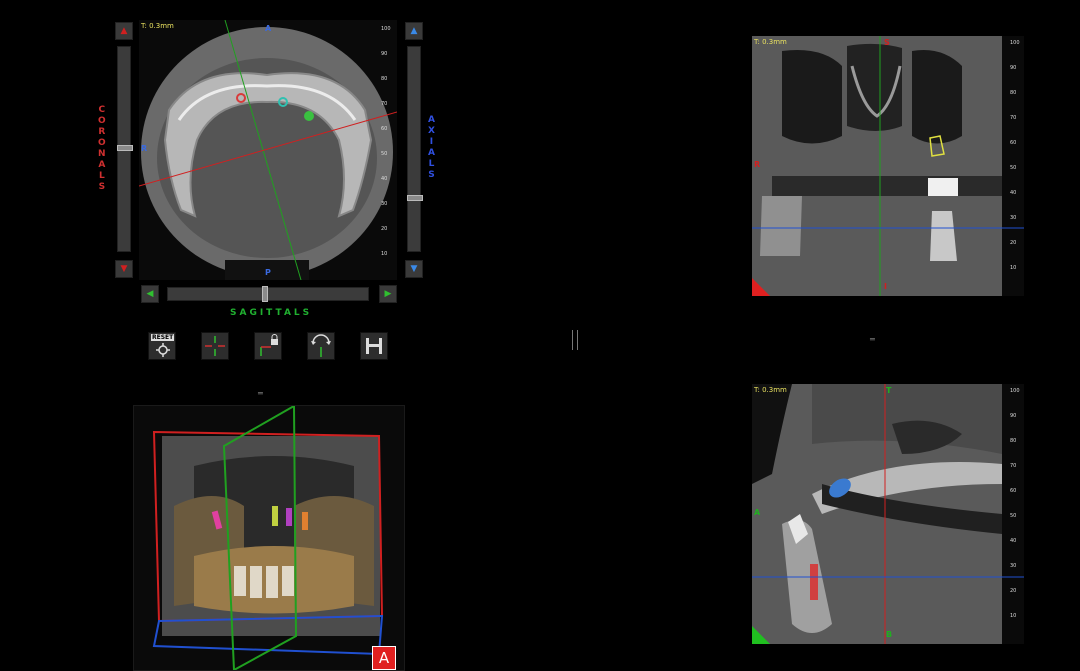  What do you see at coordinates (163, 350) in the screenshot?
I see `reset-gear-icon` at bounding box center [163, 350].